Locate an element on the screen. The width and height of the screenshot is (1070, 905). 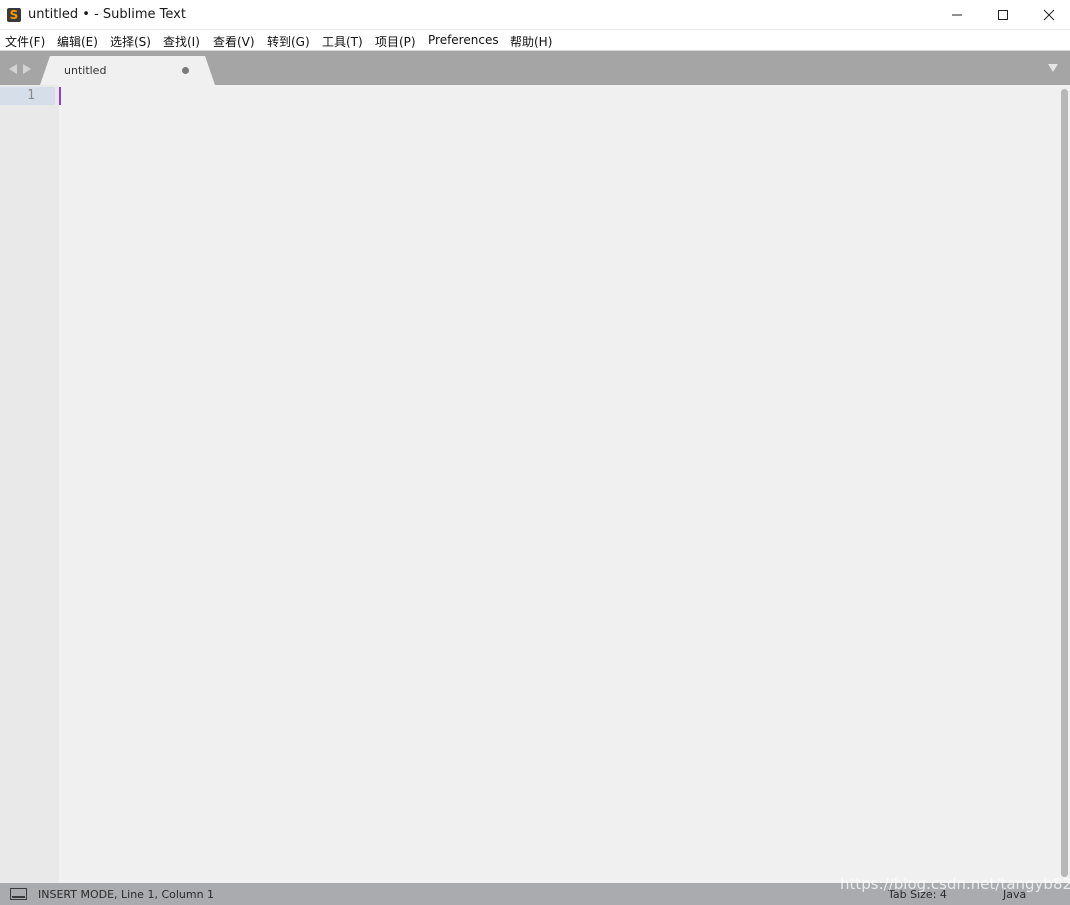
modified-dot-icon is located at coordinates (185, 70).